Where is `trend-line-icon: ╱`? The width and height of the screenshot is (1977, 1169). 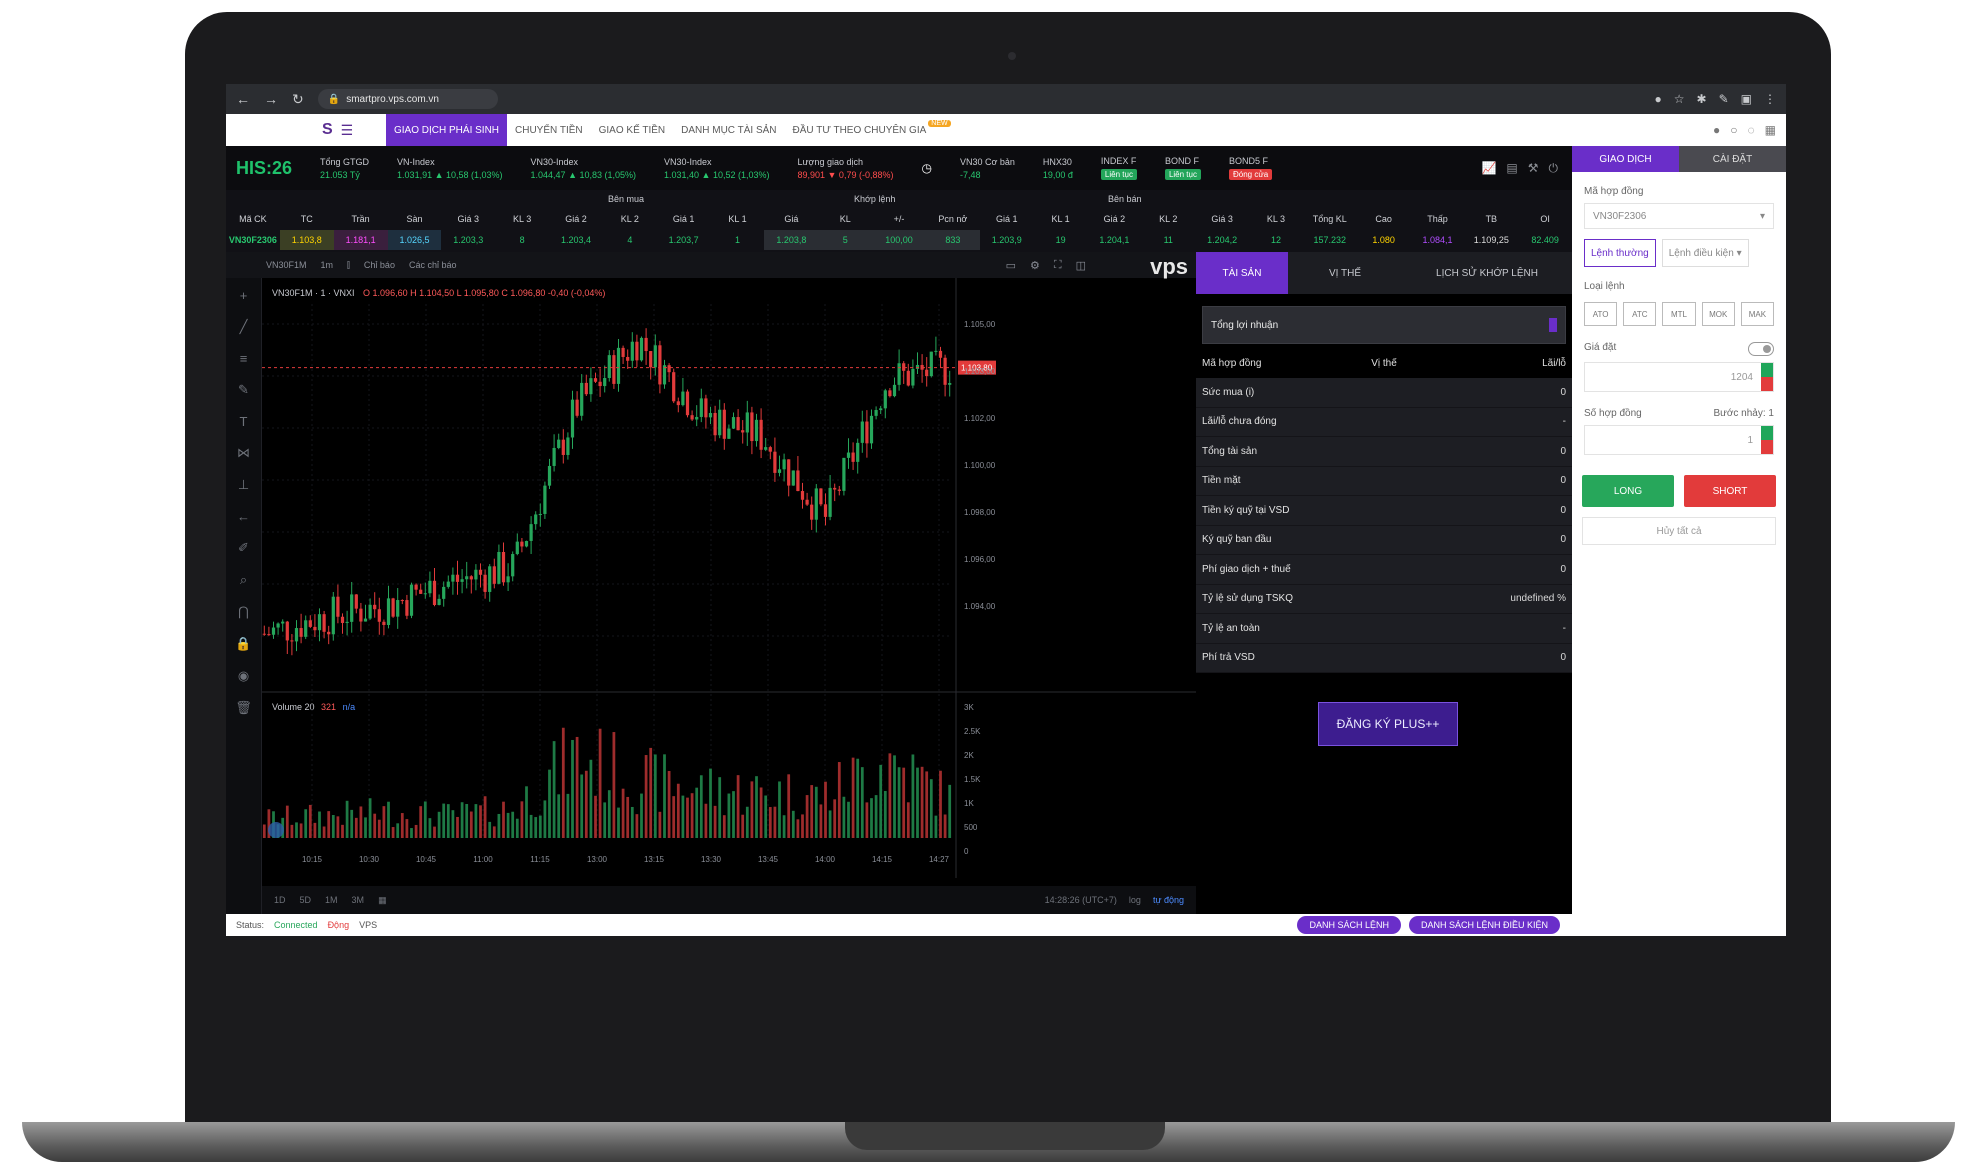 trend-line-icon: ╱ is located at coordinates (244, 327).